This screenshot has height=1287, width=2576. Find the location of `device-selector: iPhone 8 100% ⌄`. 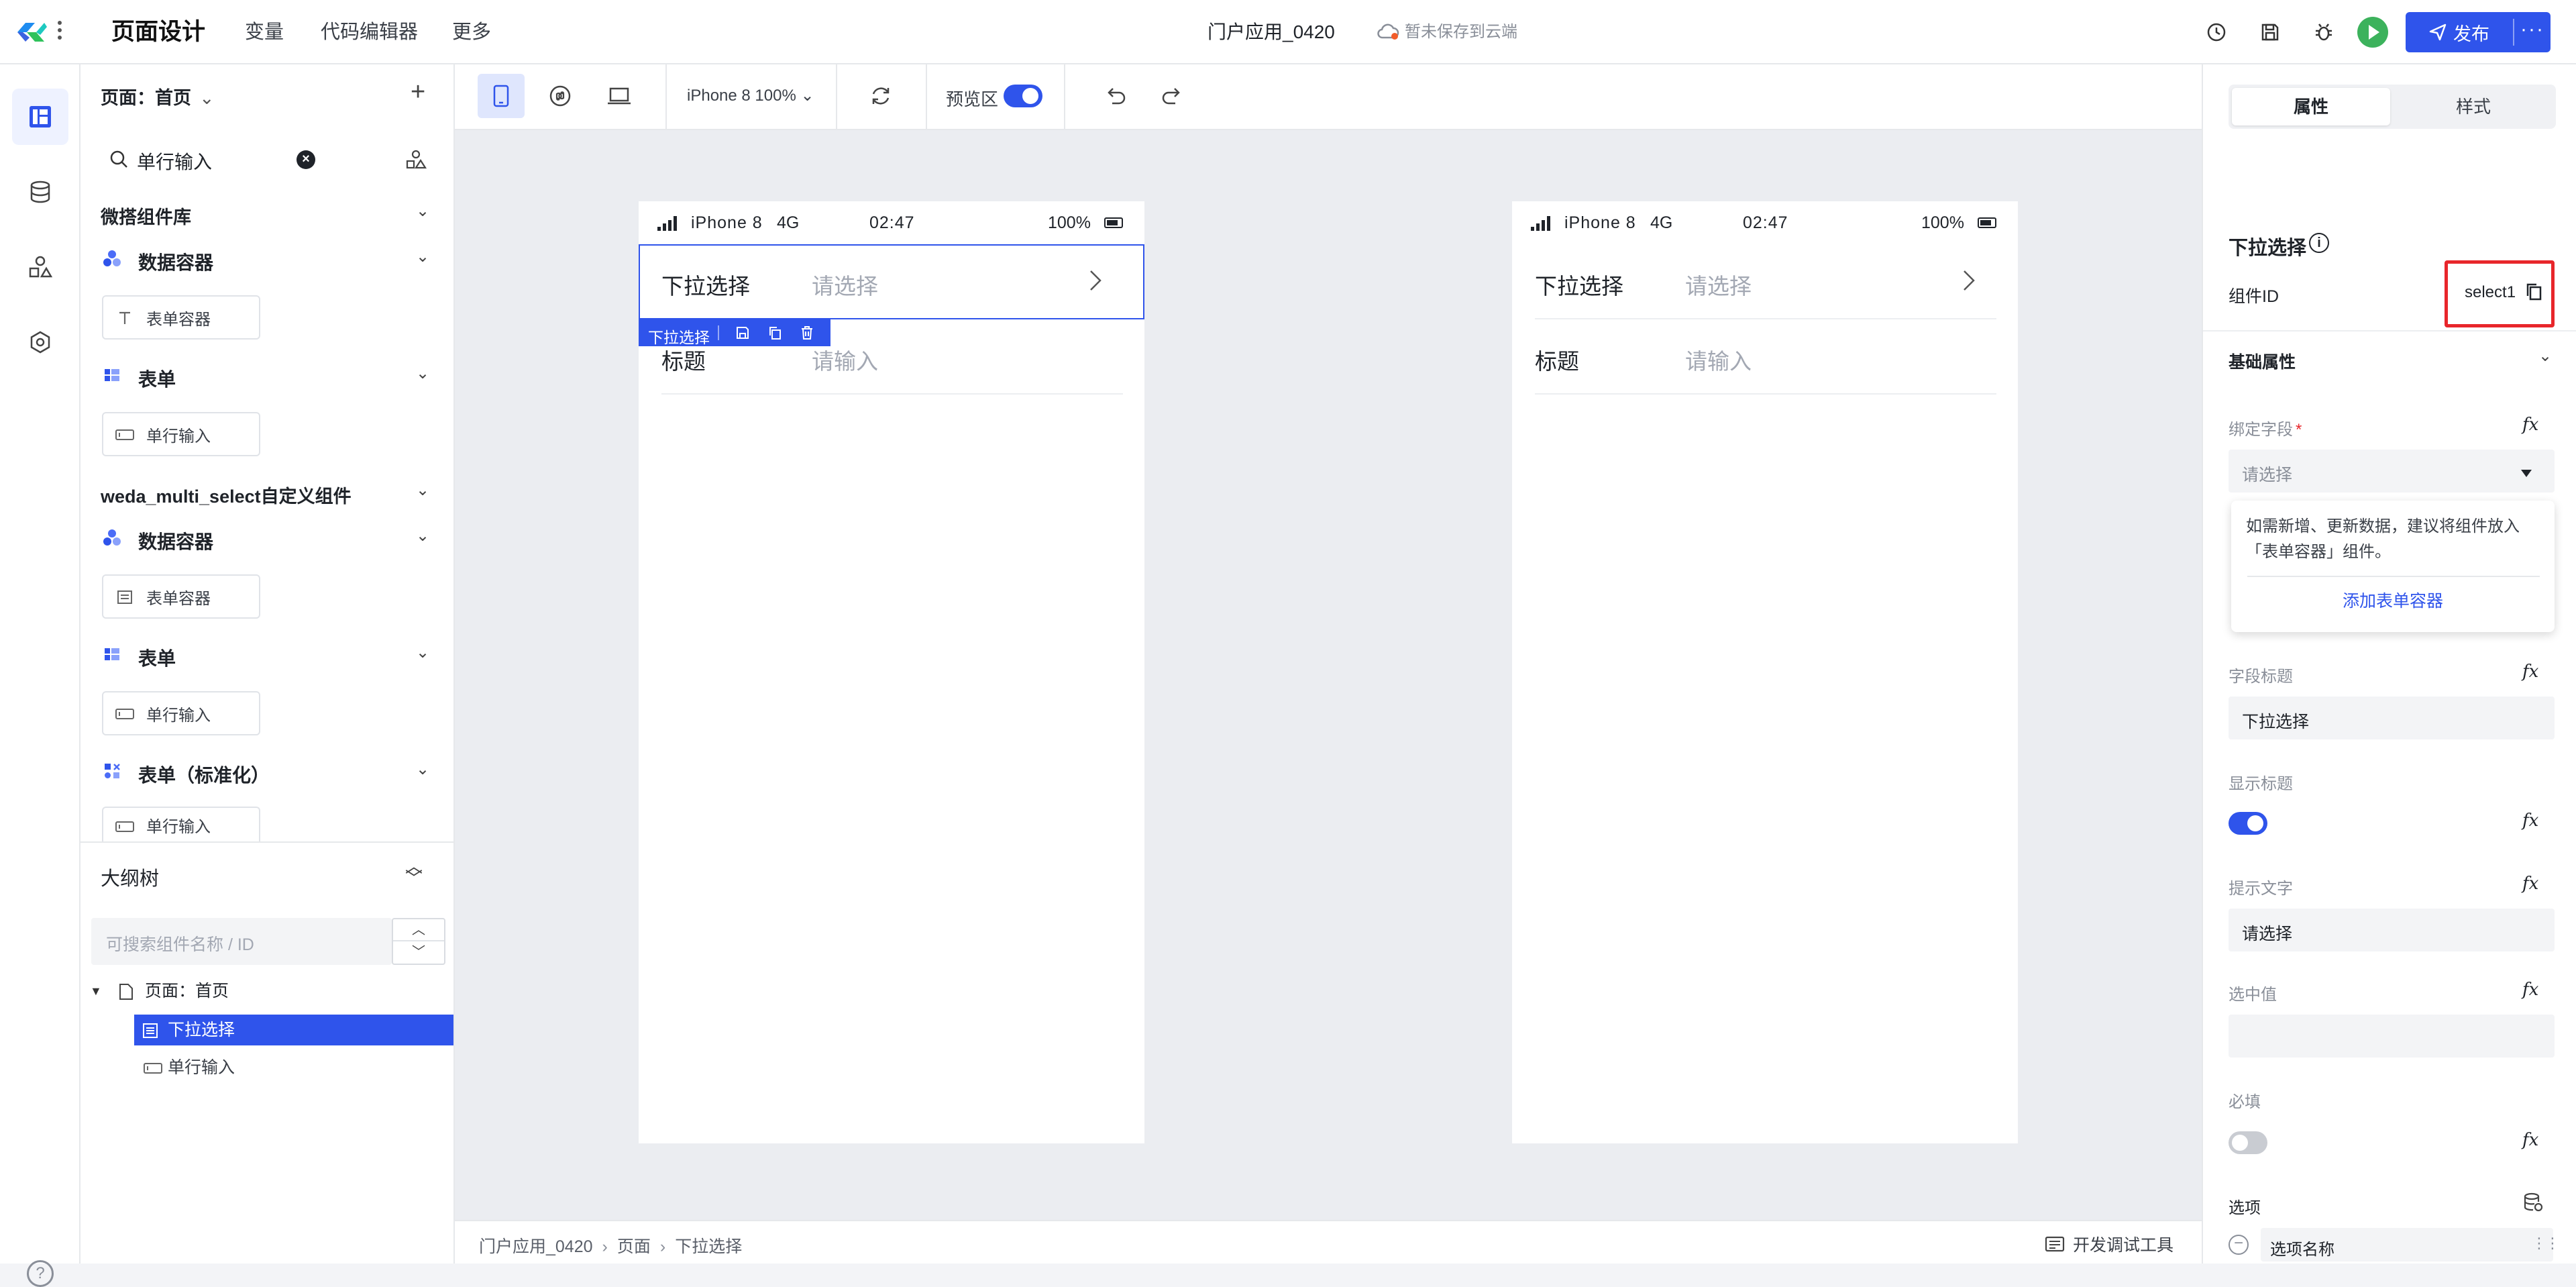

device-selector: iPhone 8 100% ⌄ is located at coordinates (750, 95).